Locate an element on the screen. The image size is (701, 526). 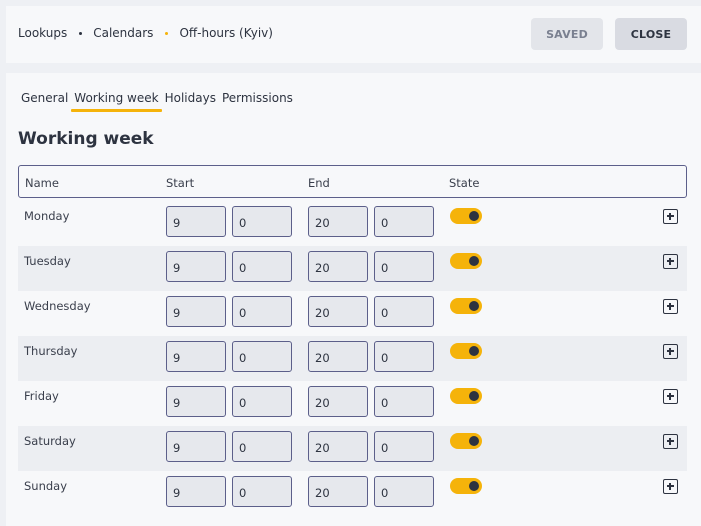
day-name: Sunday is located at coordinates (46, 486).